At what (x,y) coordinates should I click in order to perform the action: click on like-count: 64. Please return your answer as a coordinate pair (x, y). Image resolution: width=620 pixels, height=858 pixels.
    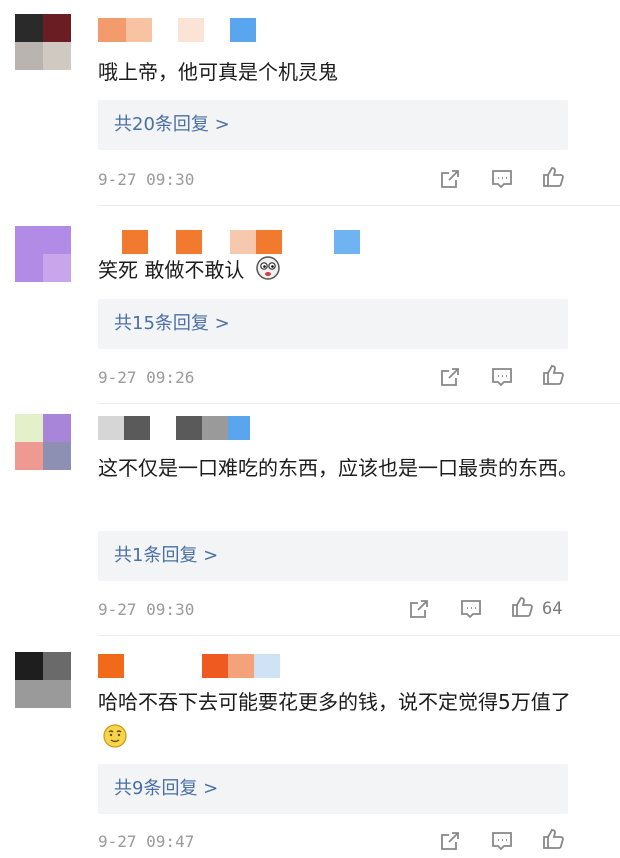
    Looking at the image, I should click on (552, 609).